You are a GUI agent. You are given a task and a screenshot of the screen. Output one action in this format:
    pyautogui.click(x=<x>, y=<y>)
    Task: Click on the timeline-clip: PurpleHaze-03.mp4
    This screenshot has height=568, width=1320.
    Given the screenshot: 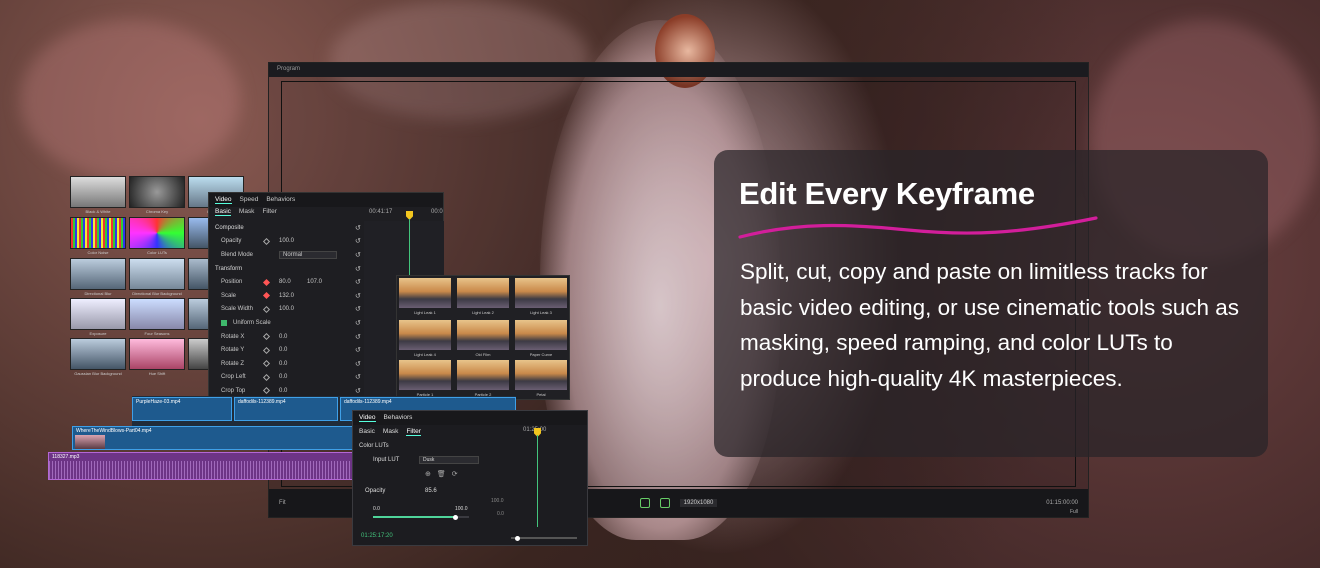 What is the action you would take?
    pyautogui.click(x=182, y=409)
    